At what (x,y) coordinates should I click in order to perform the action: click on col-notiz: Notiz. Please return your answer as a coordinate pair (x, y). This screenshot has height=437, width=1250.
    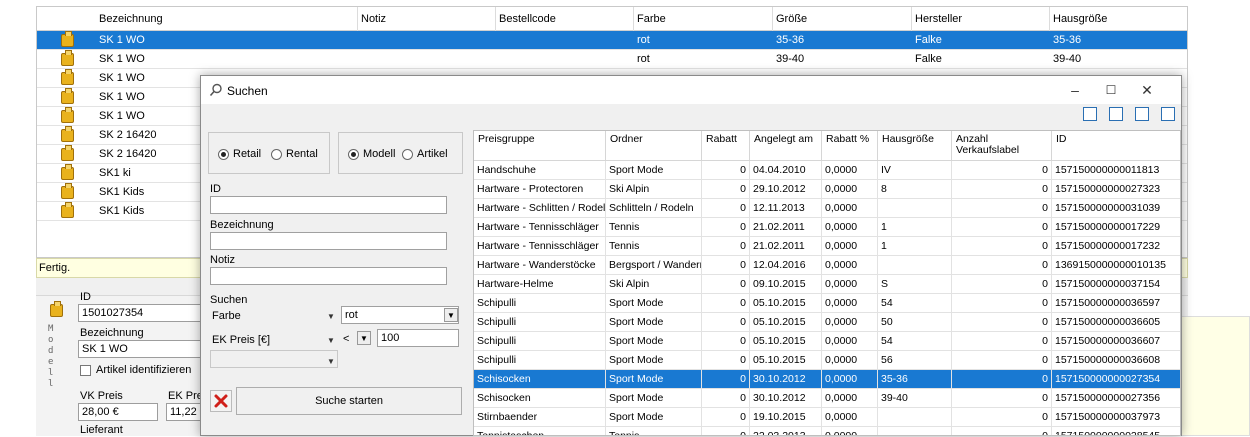
    Looking at the image, I should click on (373, 19).